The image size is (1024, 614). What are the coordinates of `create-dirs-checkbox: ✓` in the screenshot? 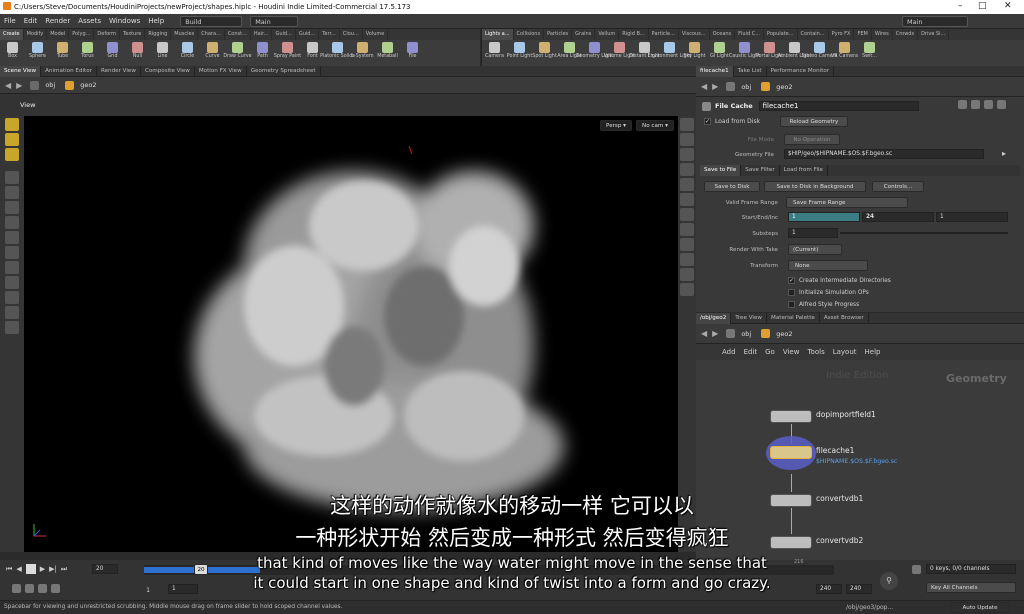 It's located at (791, 280).